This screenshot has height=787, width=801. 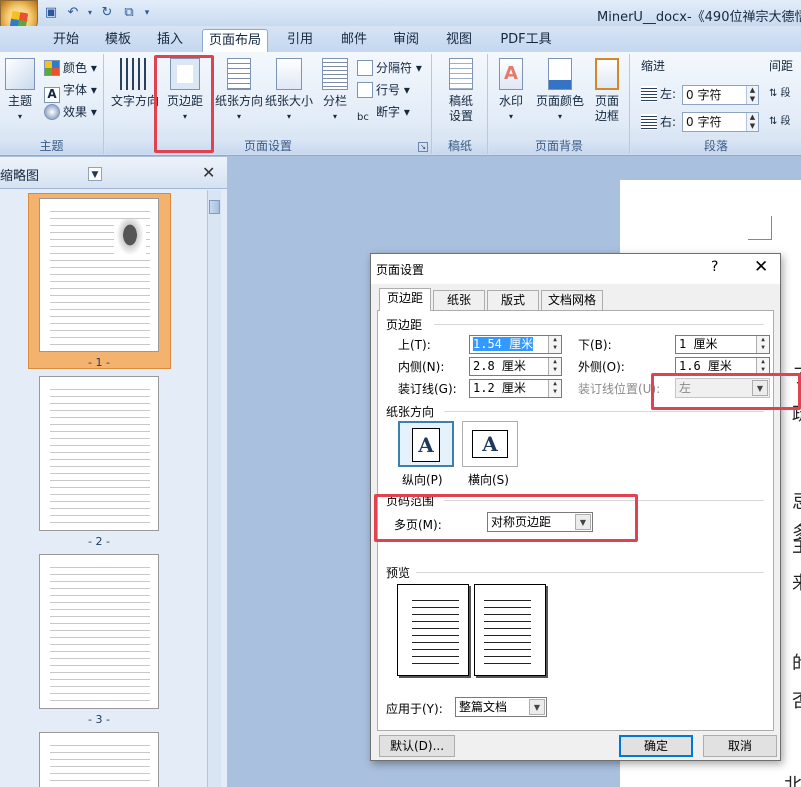 I want to click on apply-to-select: 整篇文档 ▼, so click(x=501, y=707).